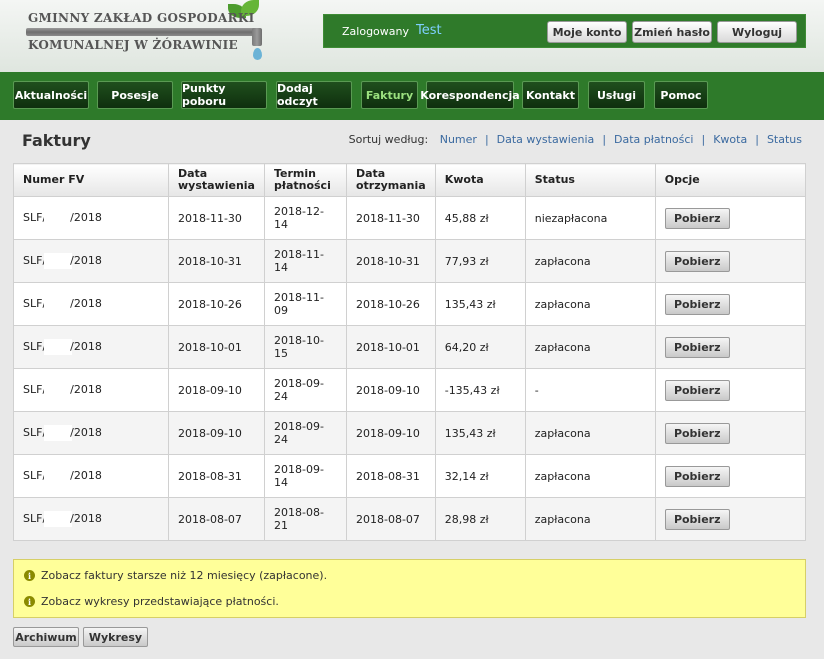 The height and width of the screenshot is (659, 824). Describe the element at coordinates (51, 95) in the screenshot. I see `nav-aktualnosci: Aktualności` at that location.